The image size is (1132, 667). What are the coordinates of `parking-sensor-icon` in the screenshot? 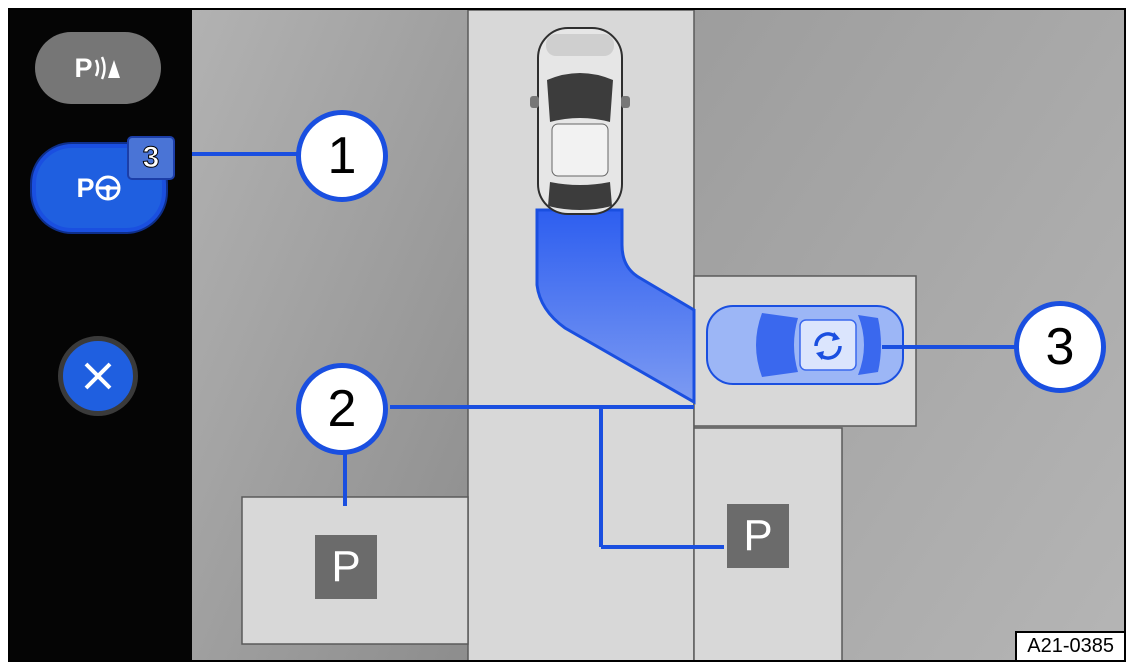 It's located at (107, 68).